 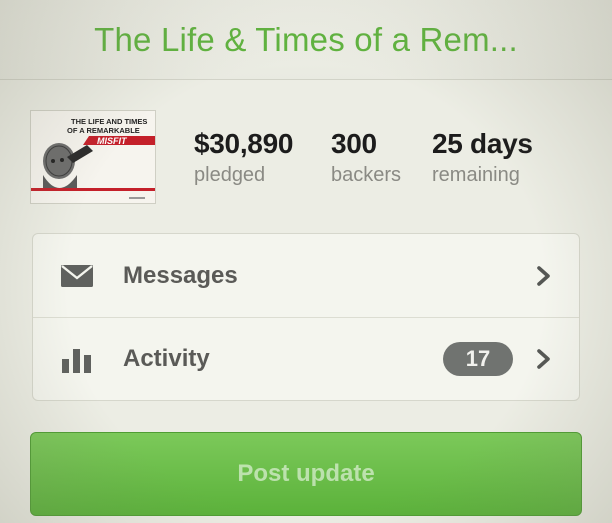 I want to click on menu-item-messages: Messages, so click(x=306, y=275).